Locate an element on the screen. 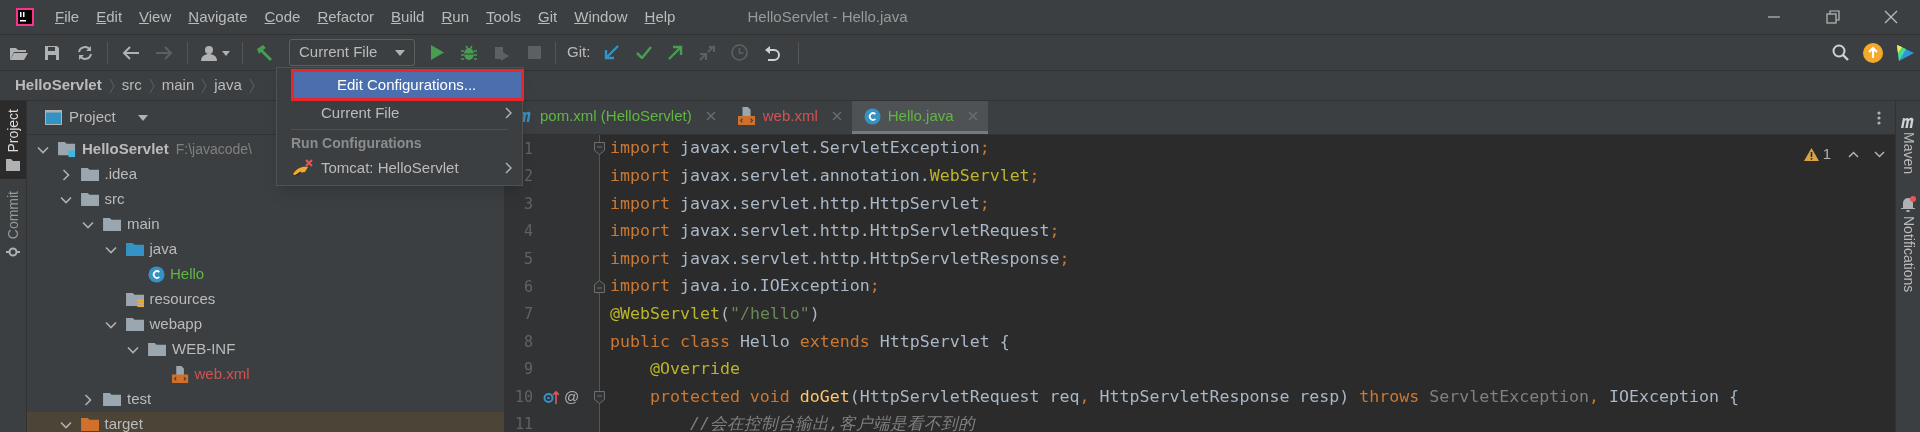 The image size is (1920, 432). user-dropdown-icon is located at coordinates (216, 52).